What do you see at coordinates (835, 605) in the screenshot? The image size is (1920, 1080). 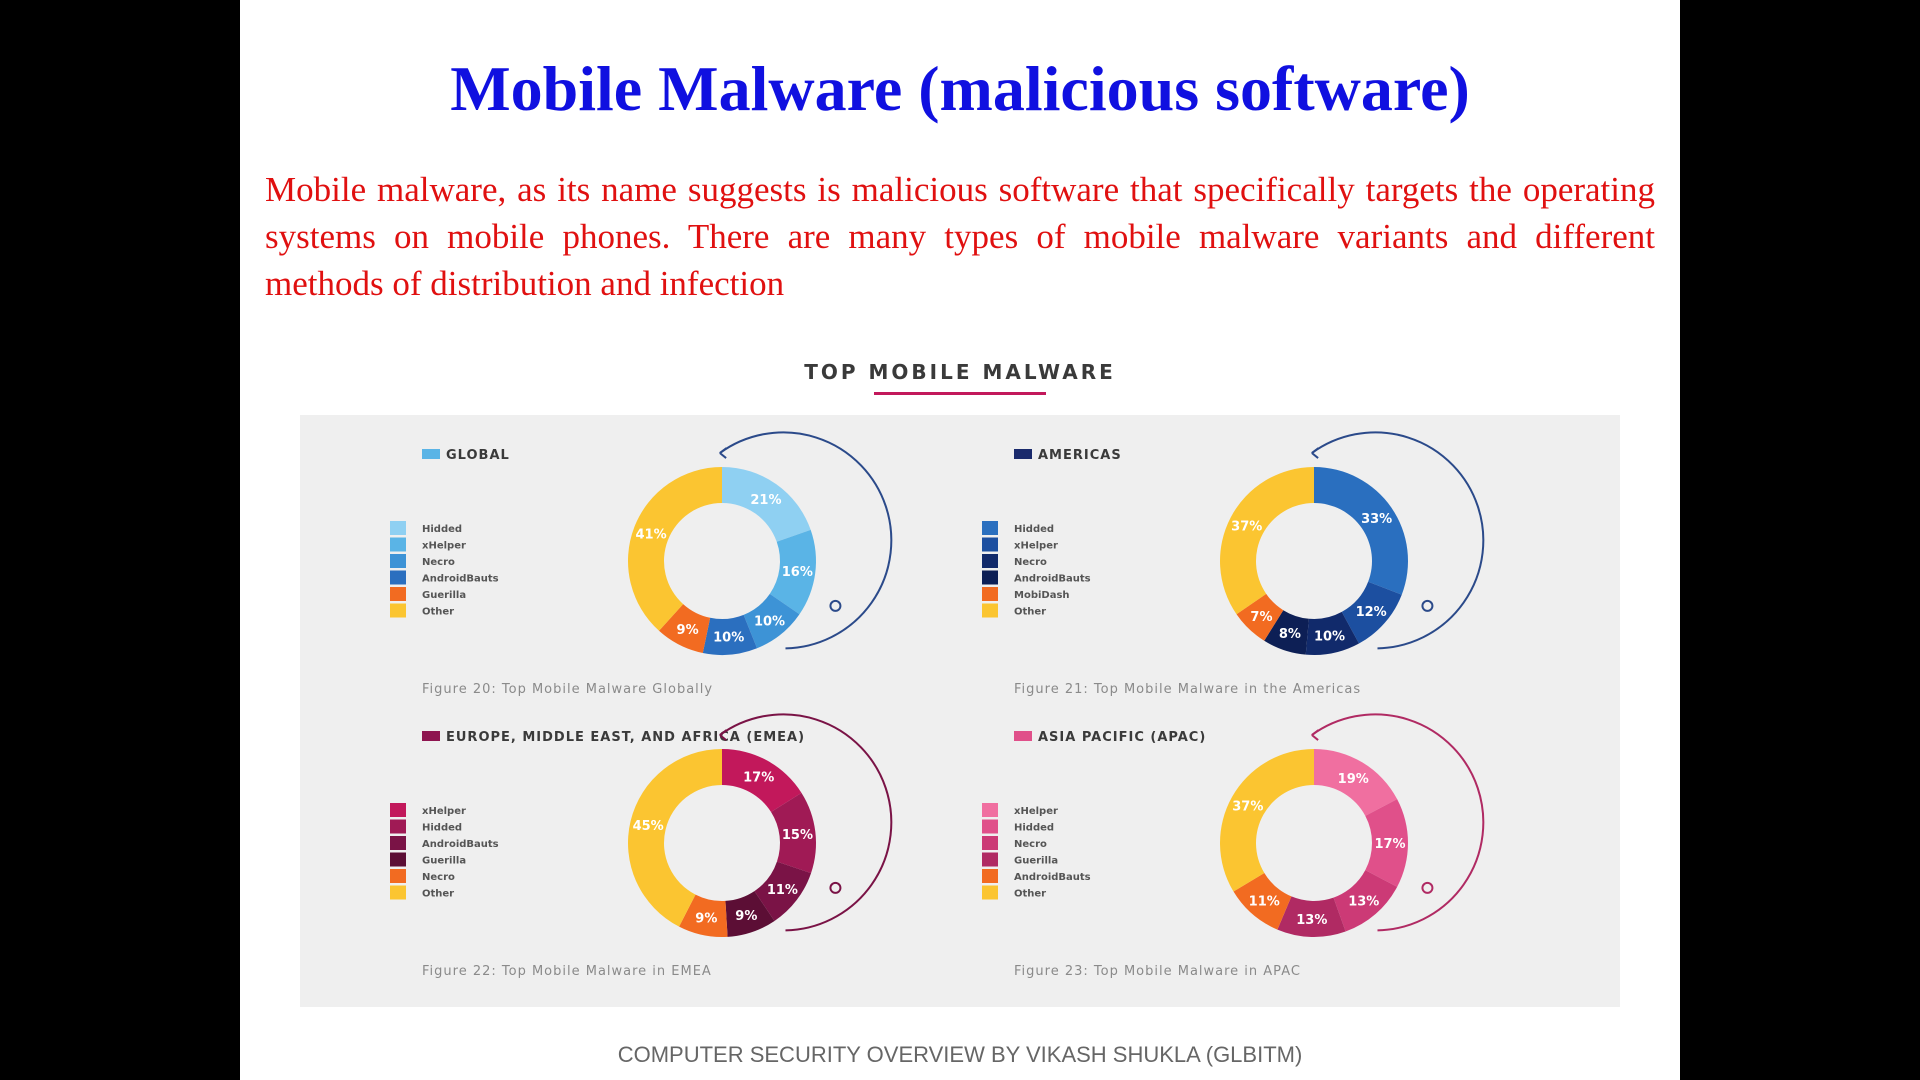 I see `cycle-arrow-end-global` at bounding box center [835, 605].